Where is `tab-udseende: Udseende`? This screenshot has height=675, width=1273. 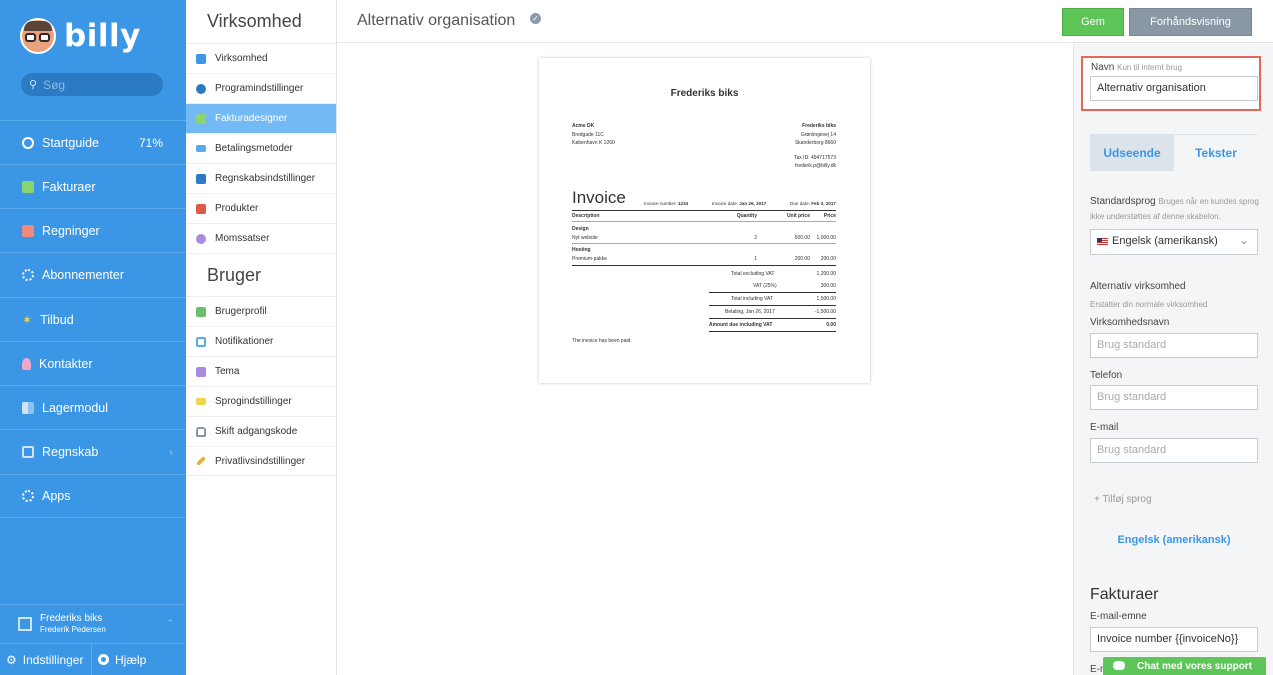
tab-udseende: Udseende is located at coordinates (1132, 152).